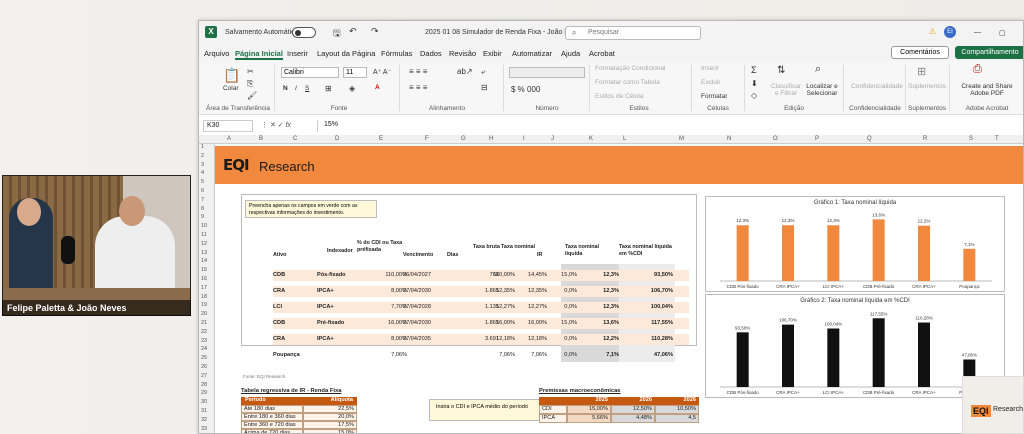 The image size is (1024, 434). What do you see at coordinates (977, 69) in the screenshot?
I see `acrobat-icon: ⎙` at bounding box center [977, 69].